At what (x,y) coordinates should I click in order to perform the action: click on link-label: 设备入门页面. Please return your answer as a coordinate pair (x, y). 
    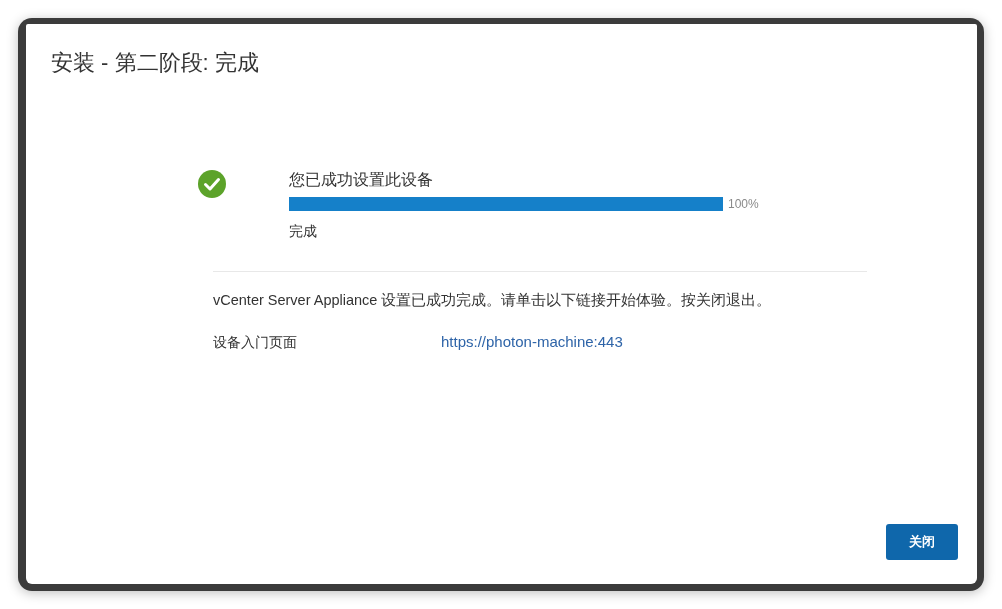
    Looking at the image, I should click on (255, 342).